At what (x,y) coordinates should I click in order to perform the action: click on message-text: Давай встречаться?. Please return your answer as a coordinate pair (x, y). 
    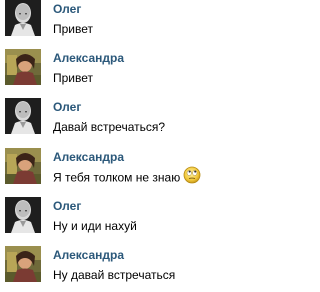
    Looking at the image, I should click on (109, 127).